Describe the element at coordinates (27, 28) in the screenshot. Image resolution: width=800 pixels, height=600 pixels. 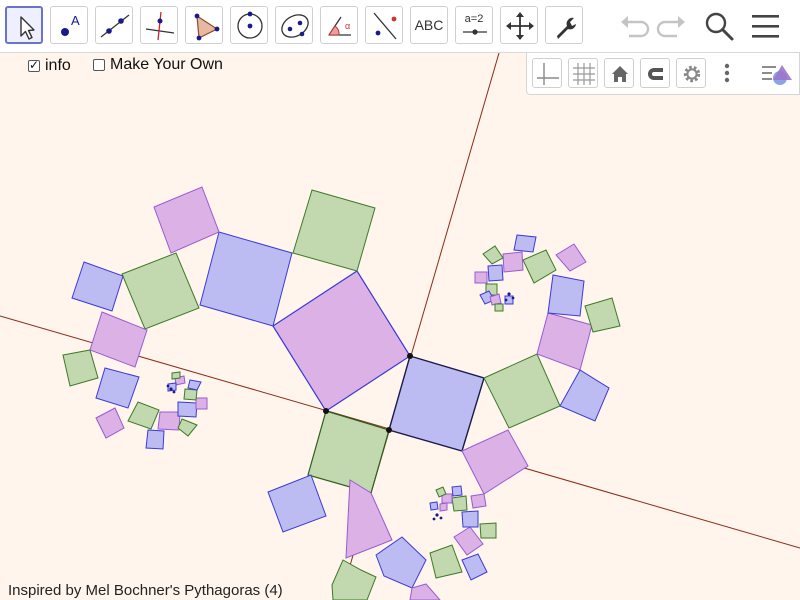
I see `cursor-arrow-icon` at that location.